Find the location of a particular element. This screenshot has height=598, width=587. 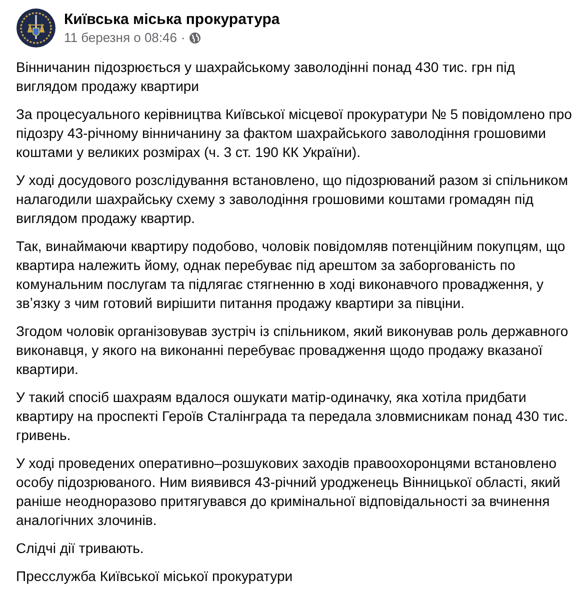

author-name: Київська міська прокуратура is located at coordinates (172, 19).